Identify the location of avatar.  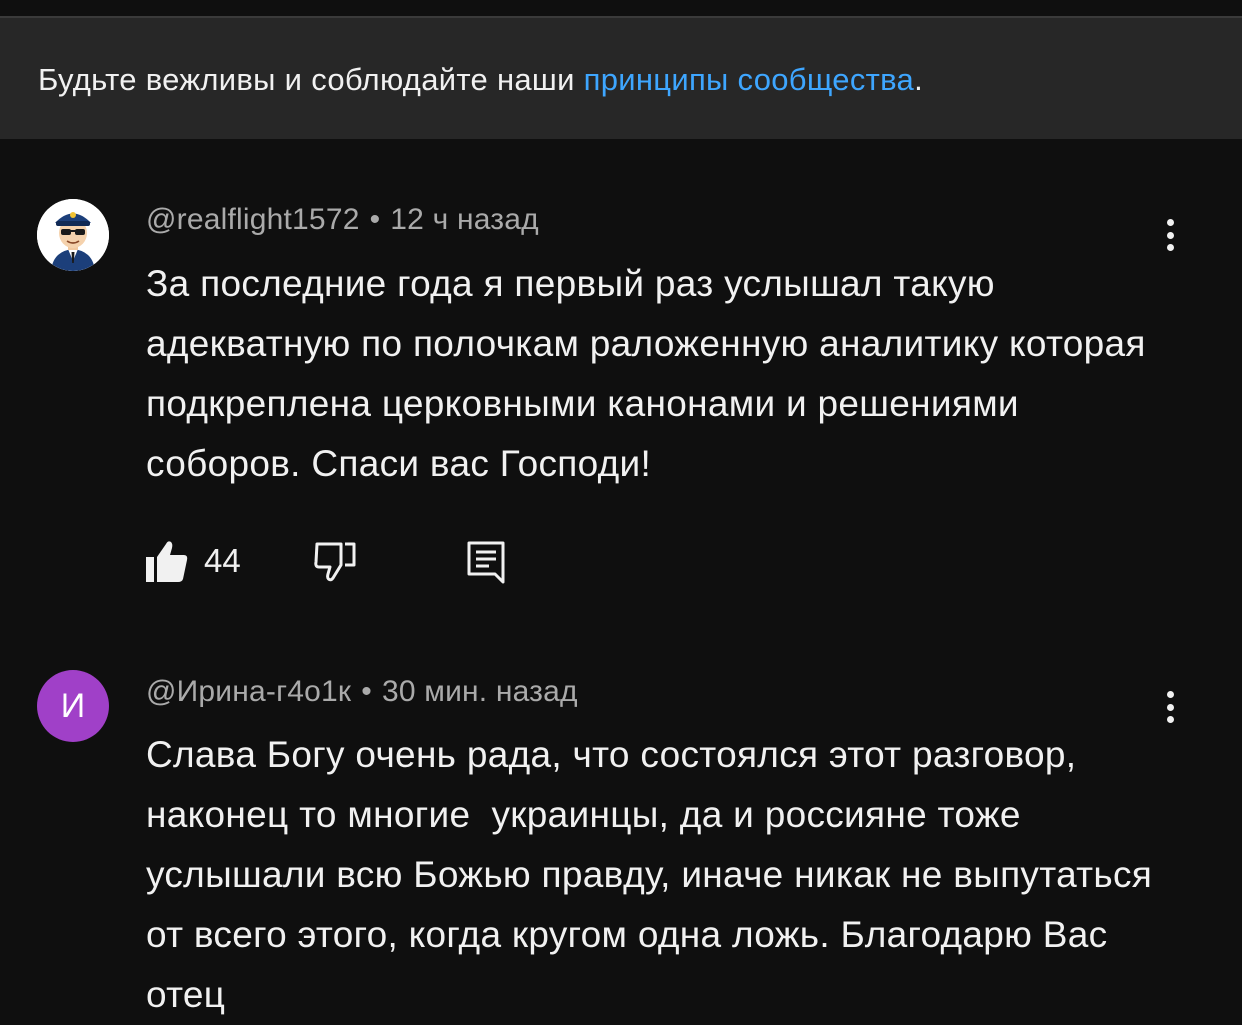
(73, 235).